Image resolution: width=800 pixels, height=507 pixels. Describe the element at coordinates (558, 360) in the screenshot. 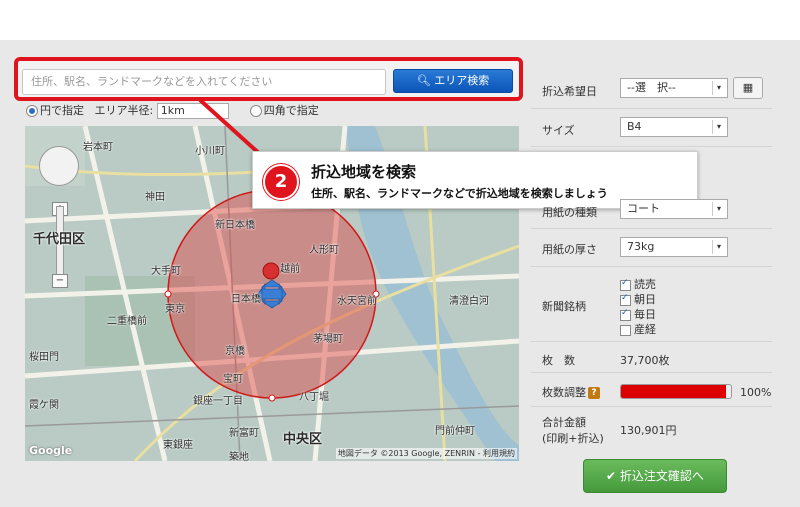

I see `count-label: 枚 数` at that location.